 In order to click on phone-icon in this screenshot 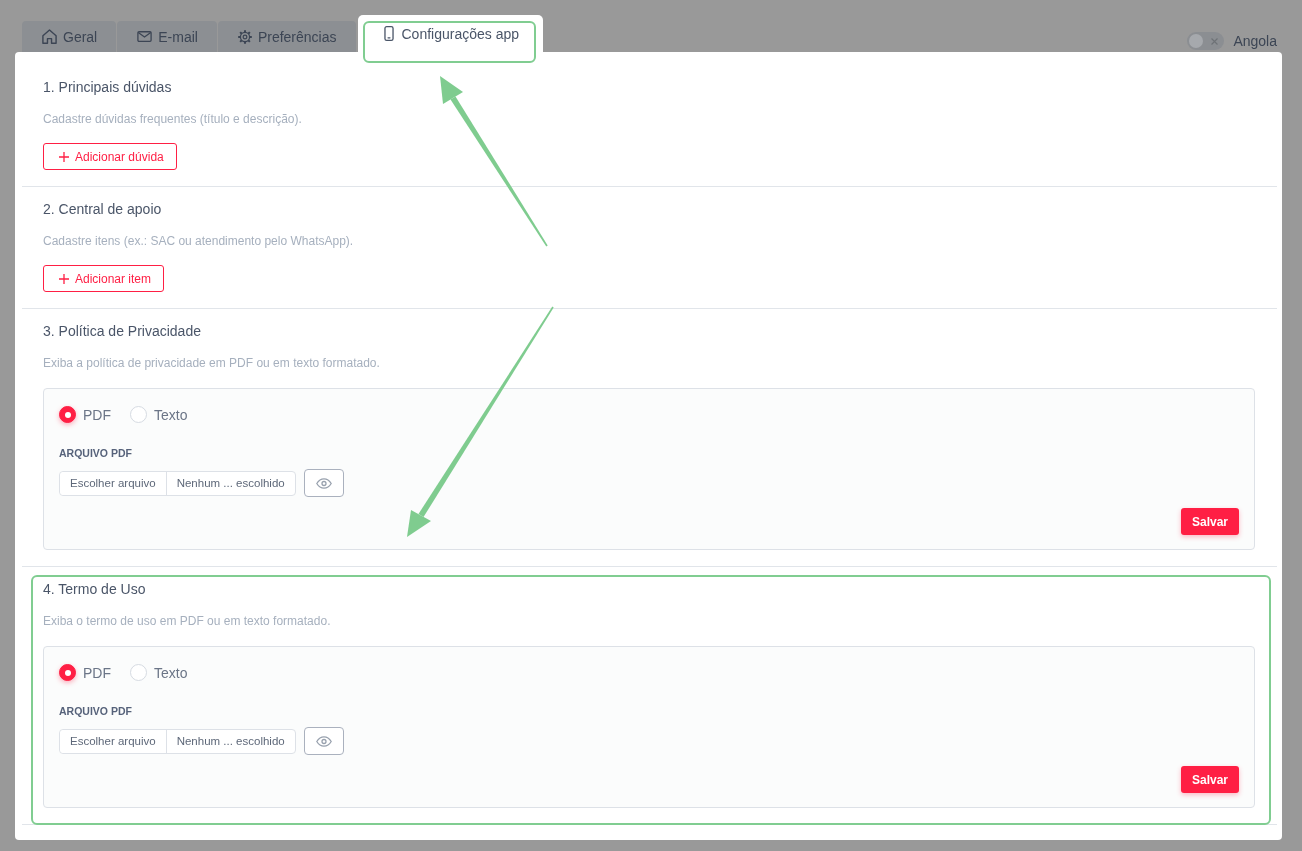, I will do `click(388, 33)`.